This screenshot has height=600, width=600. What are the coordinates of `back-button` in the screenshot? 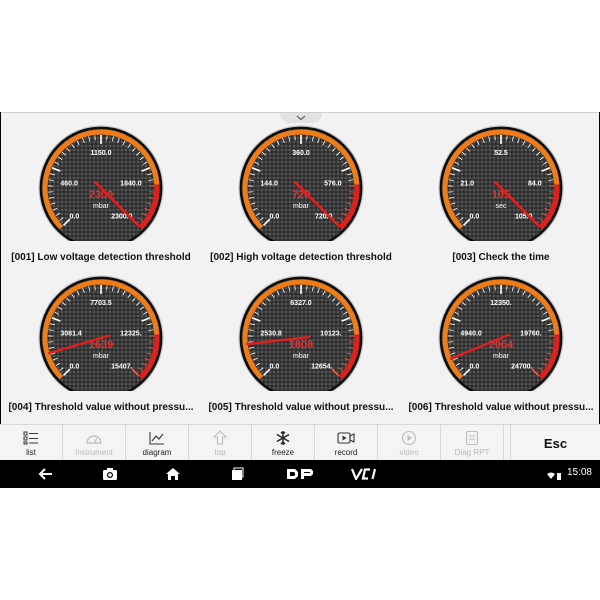 It's located at (46, 474).